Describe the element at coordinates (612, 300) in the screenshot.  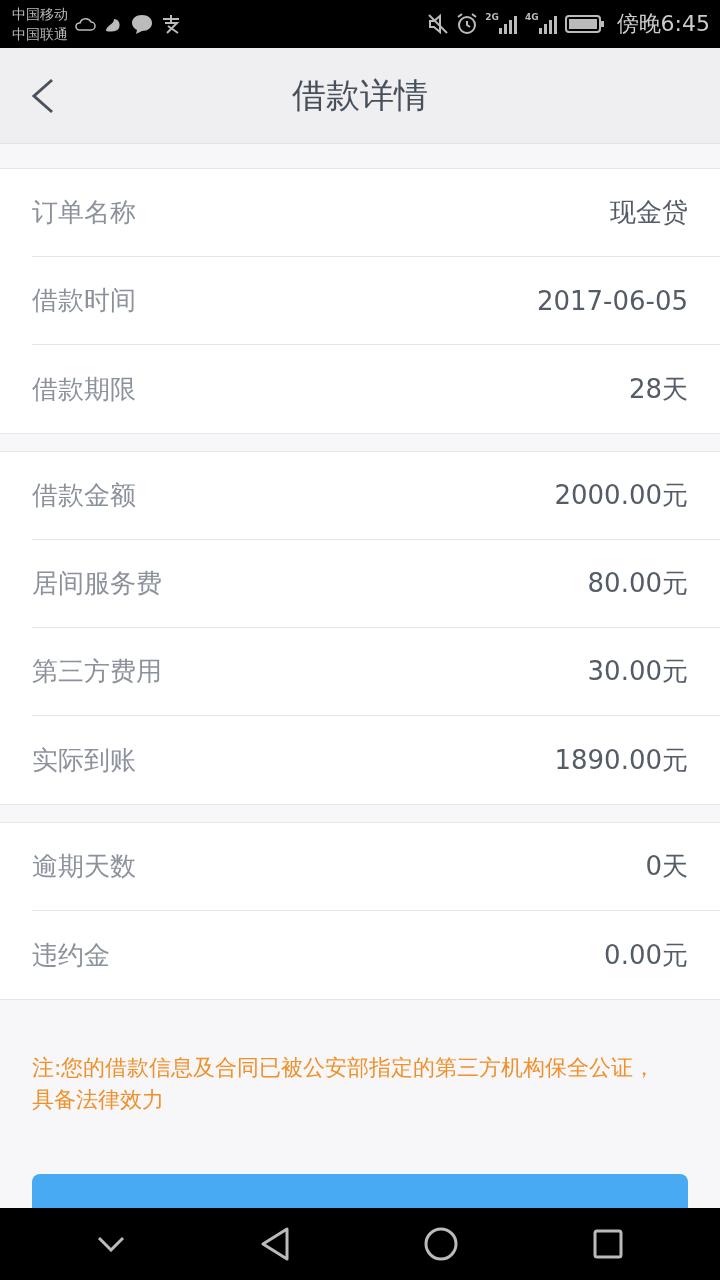
I see `field-value: 2017-06-05` at that location.